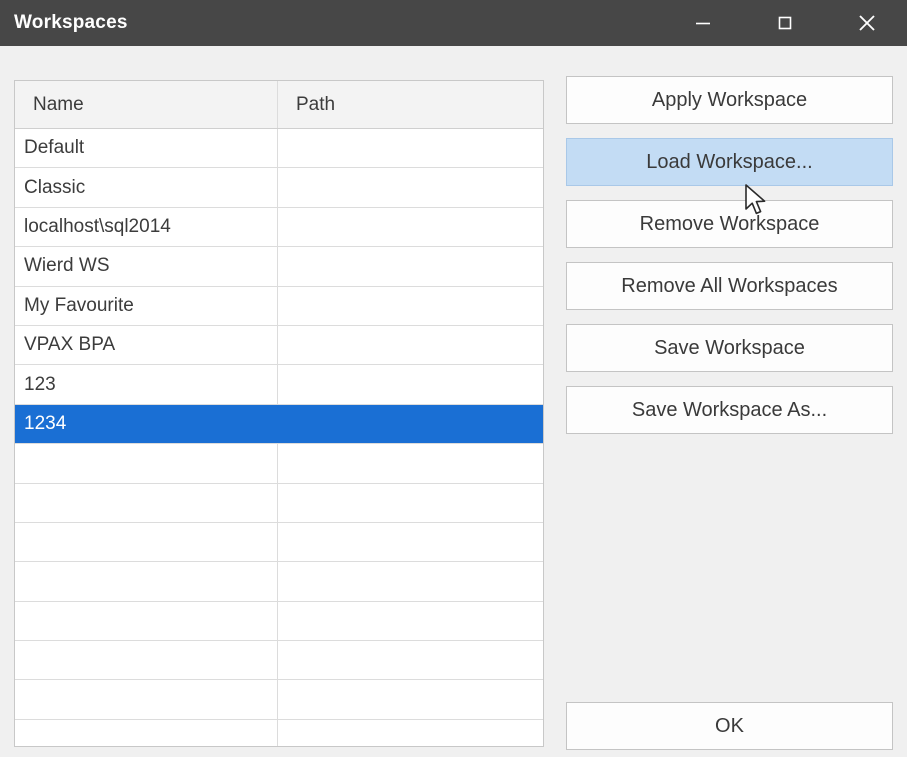 The height and width of the screenshot is (757, 907). I want to click on cell-name: My Favourite, so click(146, 305).